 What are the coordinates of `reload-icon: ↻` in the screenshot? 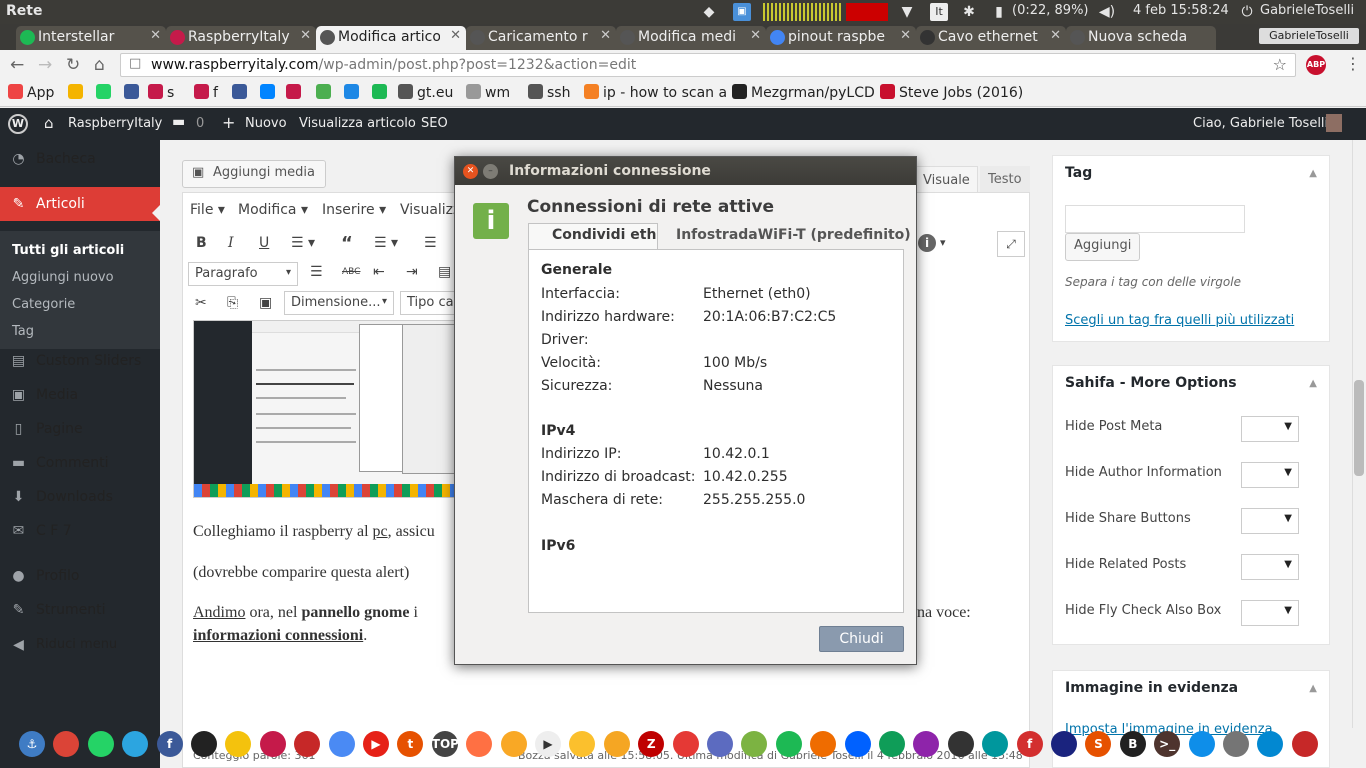 It's located at (73, 65).